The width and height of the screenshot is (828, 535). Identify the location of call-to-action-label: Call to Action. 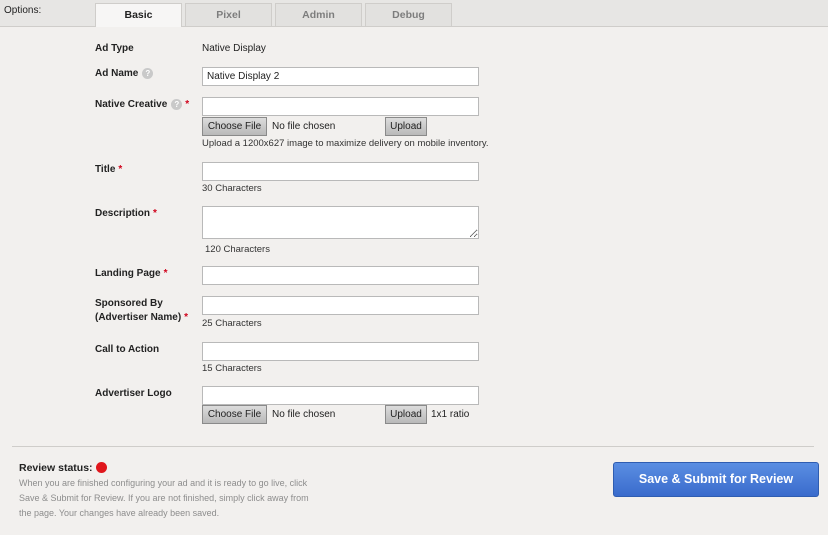
(127, 350).